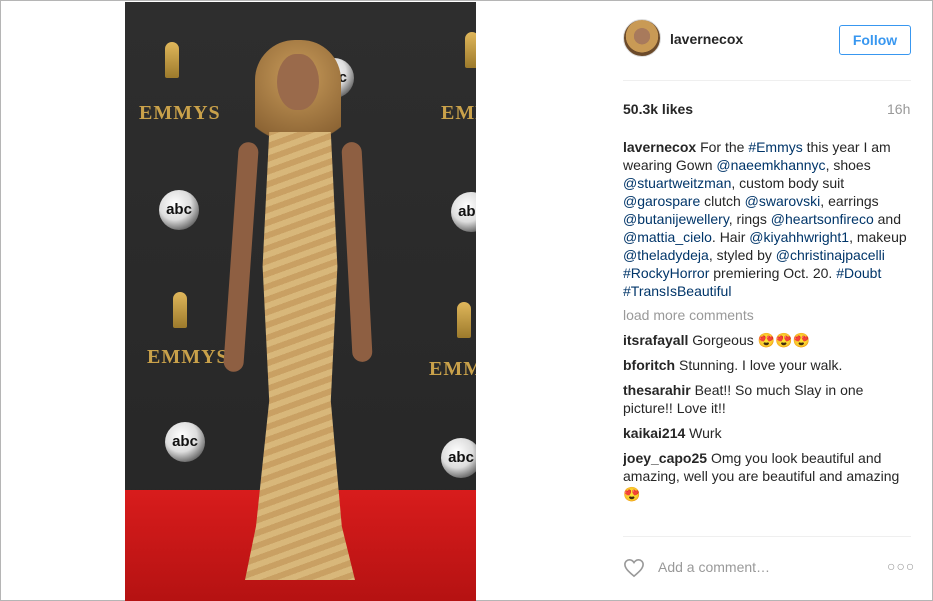 The image size is (933, 601). I want to click on more-options-icon: ○○○, so click(901, 566).